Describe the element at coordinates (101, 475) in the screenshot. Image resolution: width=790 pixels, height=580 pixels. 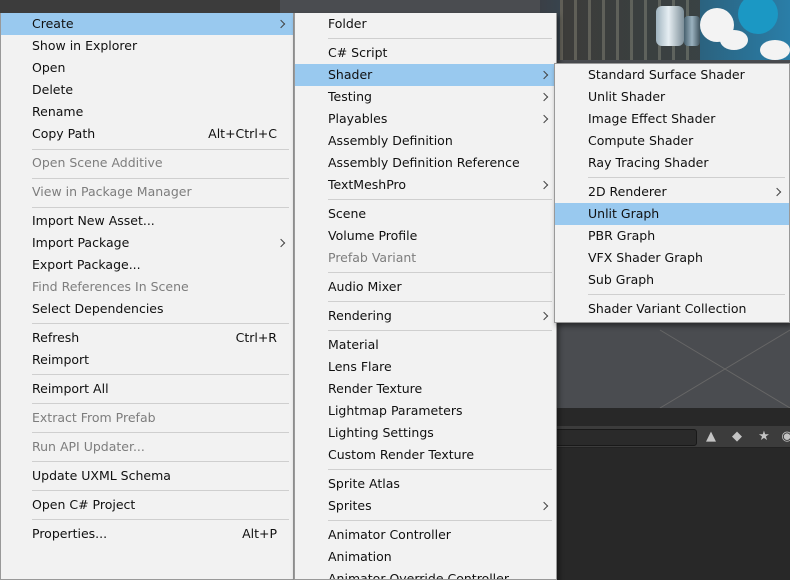
I see `menu-item-label: Update UXML Schema` at that location.